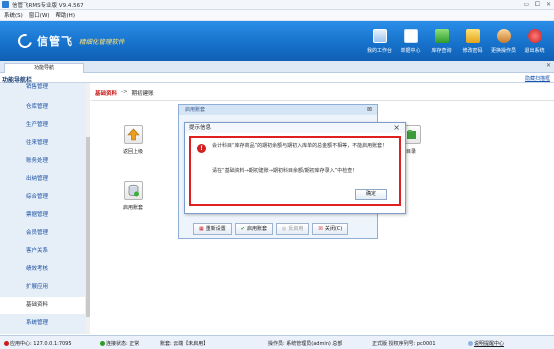 The height and width of the screenshot is (349, 554). I want to click on feature-back: 返回上级, so click(133, 140).